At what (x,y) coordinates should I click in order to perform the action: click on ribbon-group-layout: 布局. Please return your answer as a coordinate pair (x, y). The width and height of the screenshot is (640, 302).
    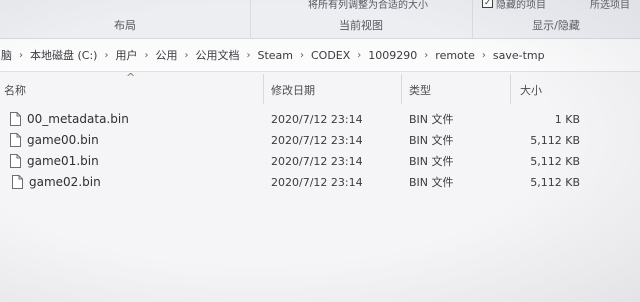
    Looking at the image, I should click on (125, 19).